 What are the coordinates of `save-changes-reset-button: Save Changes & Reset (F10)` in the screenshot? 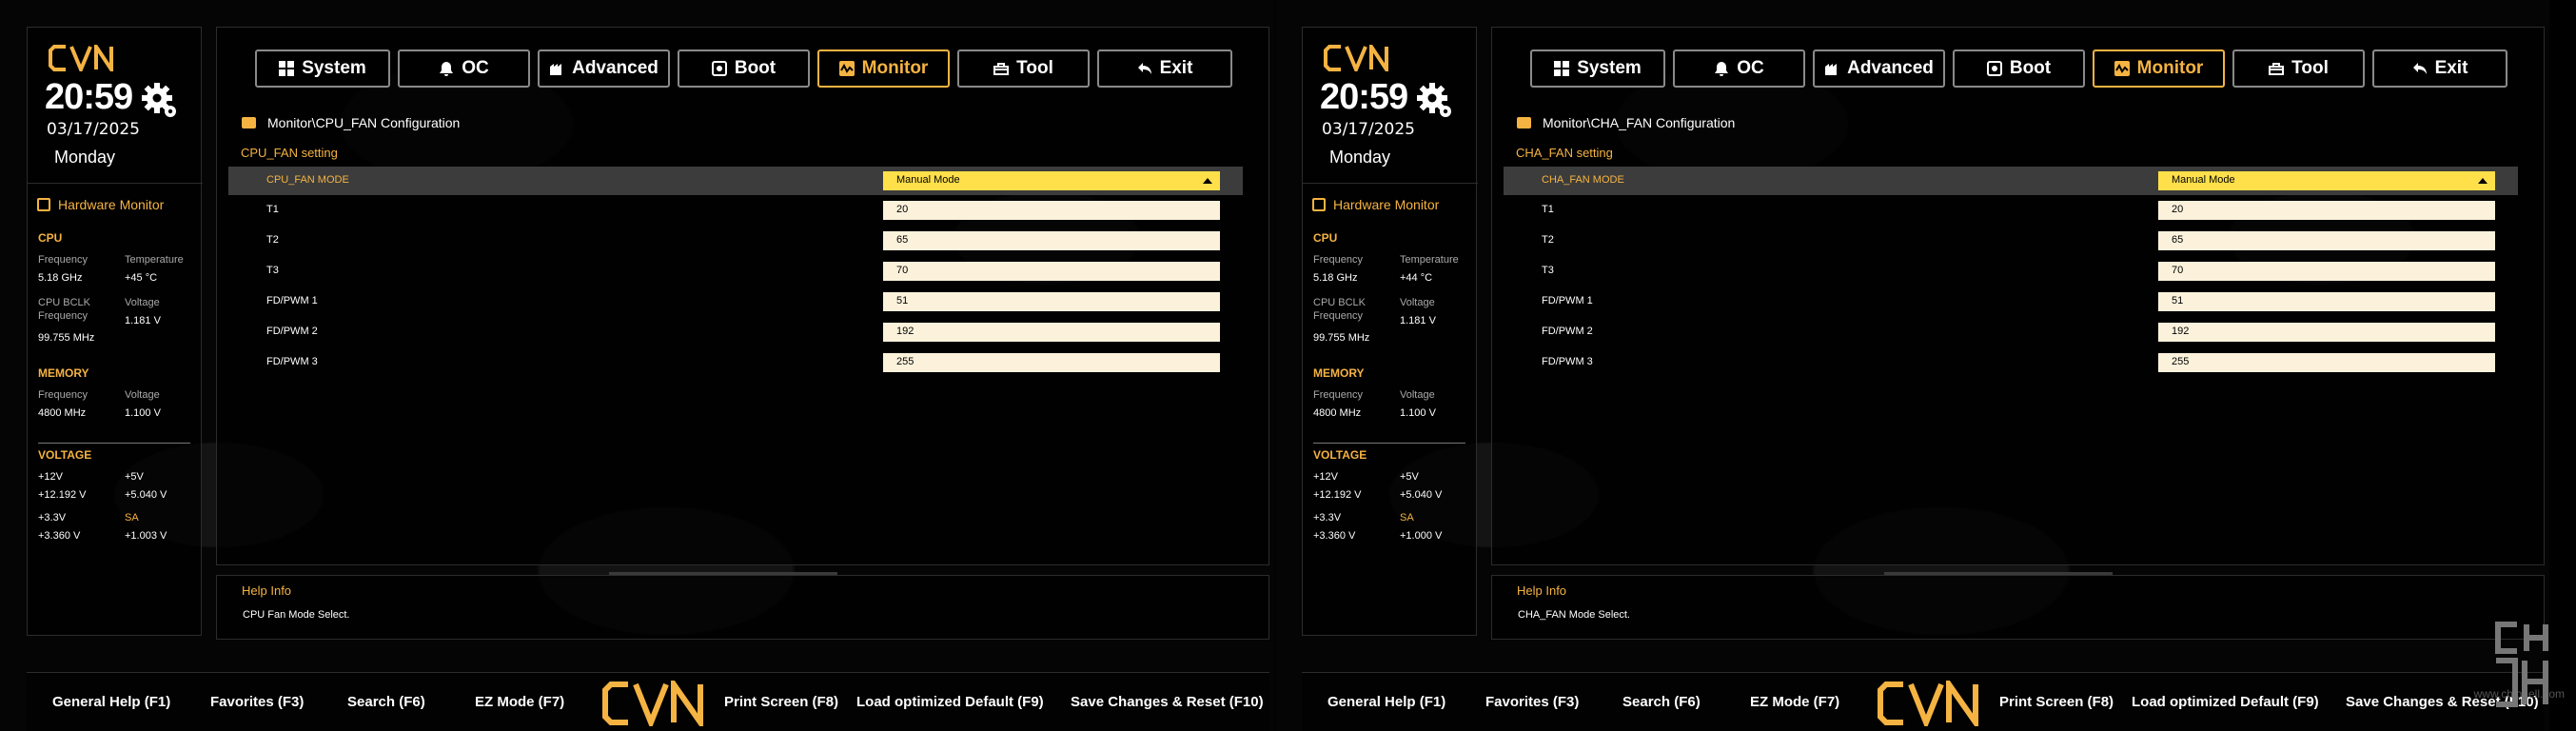 It's located at (1167, 702).